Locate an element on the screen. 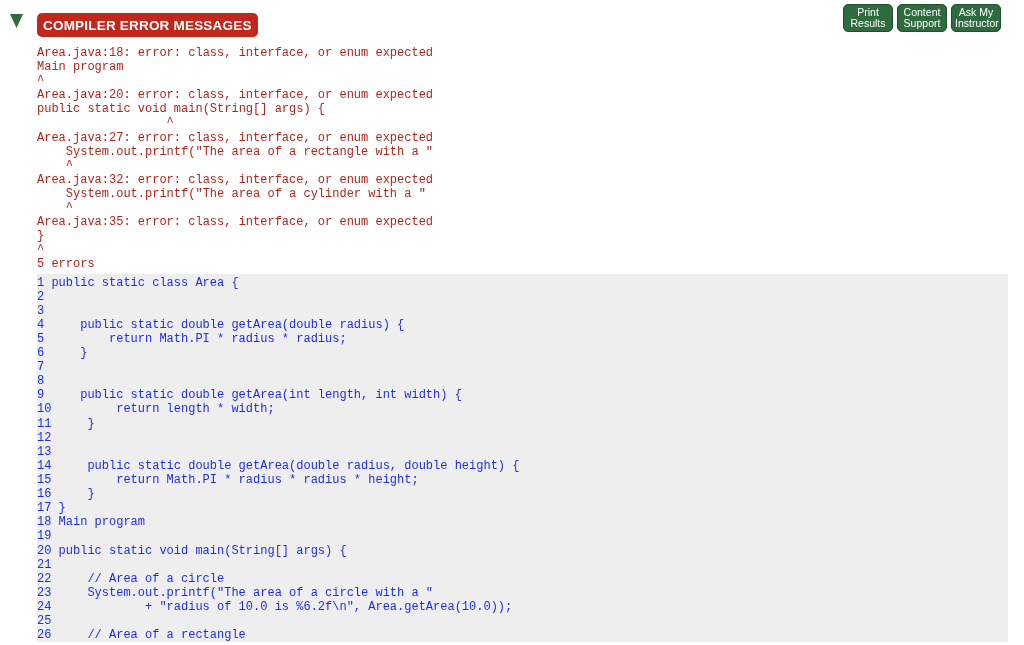 The image size is (1024, 645). toolbar-button: Content Support is located at coordinates (922, 18).